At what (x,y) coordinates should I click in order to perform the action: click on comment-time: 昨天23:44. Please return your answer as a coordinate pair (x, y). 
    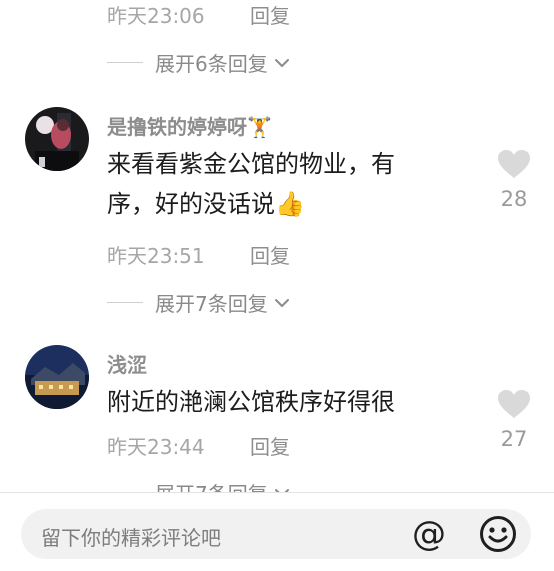
    Looking at the image, I should click on (156, 447).